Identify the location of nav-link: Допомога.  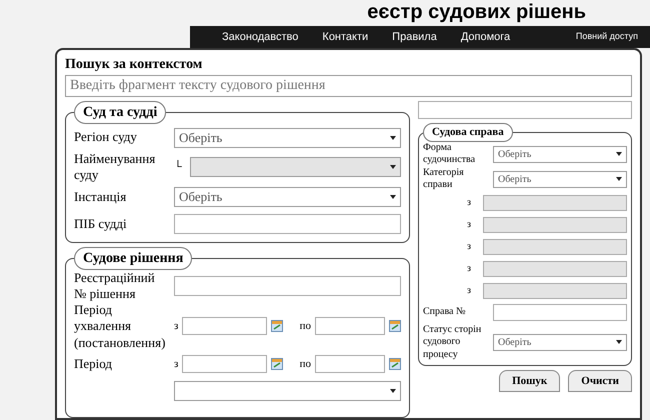
(485, 37).